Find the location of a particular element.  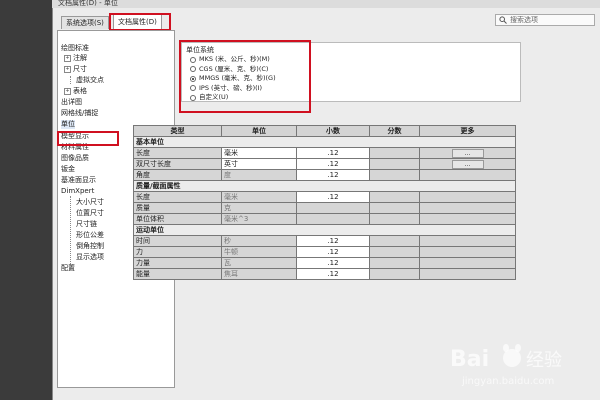

cell-type: 双尺寸长度 is located at coordinates (177, 164).